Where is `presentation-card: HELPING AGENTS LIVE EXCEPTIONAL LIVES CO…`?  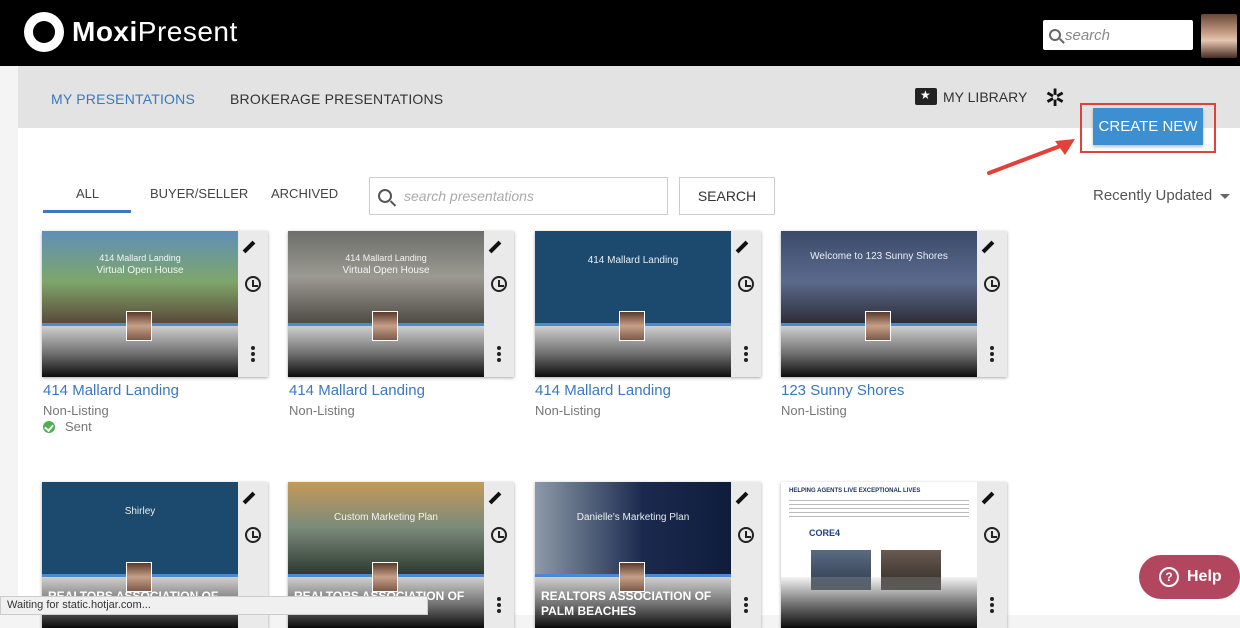 presentation-card: HELPING AGENTS LIVE EXCEPTIONAL LIVES CO… is located at coordinates (894, 555).